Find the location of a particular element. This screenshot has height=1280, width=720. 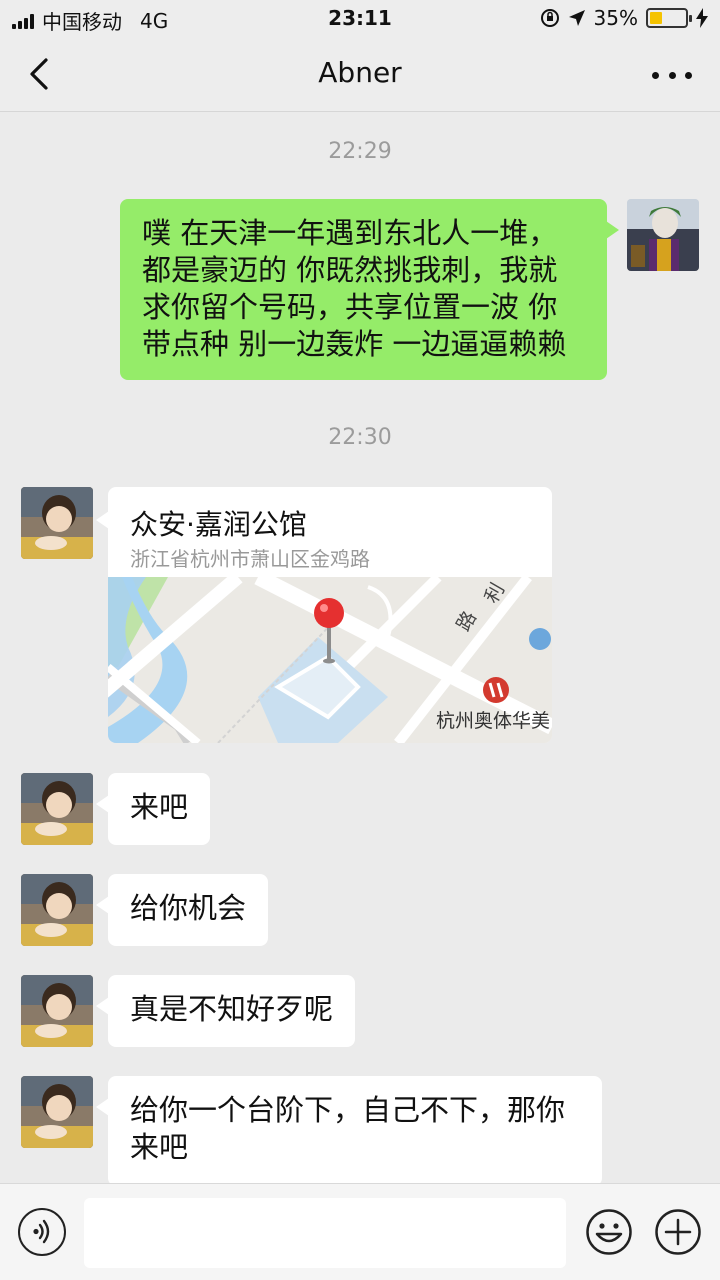

battery-icon is located at coordinates (669, 18).